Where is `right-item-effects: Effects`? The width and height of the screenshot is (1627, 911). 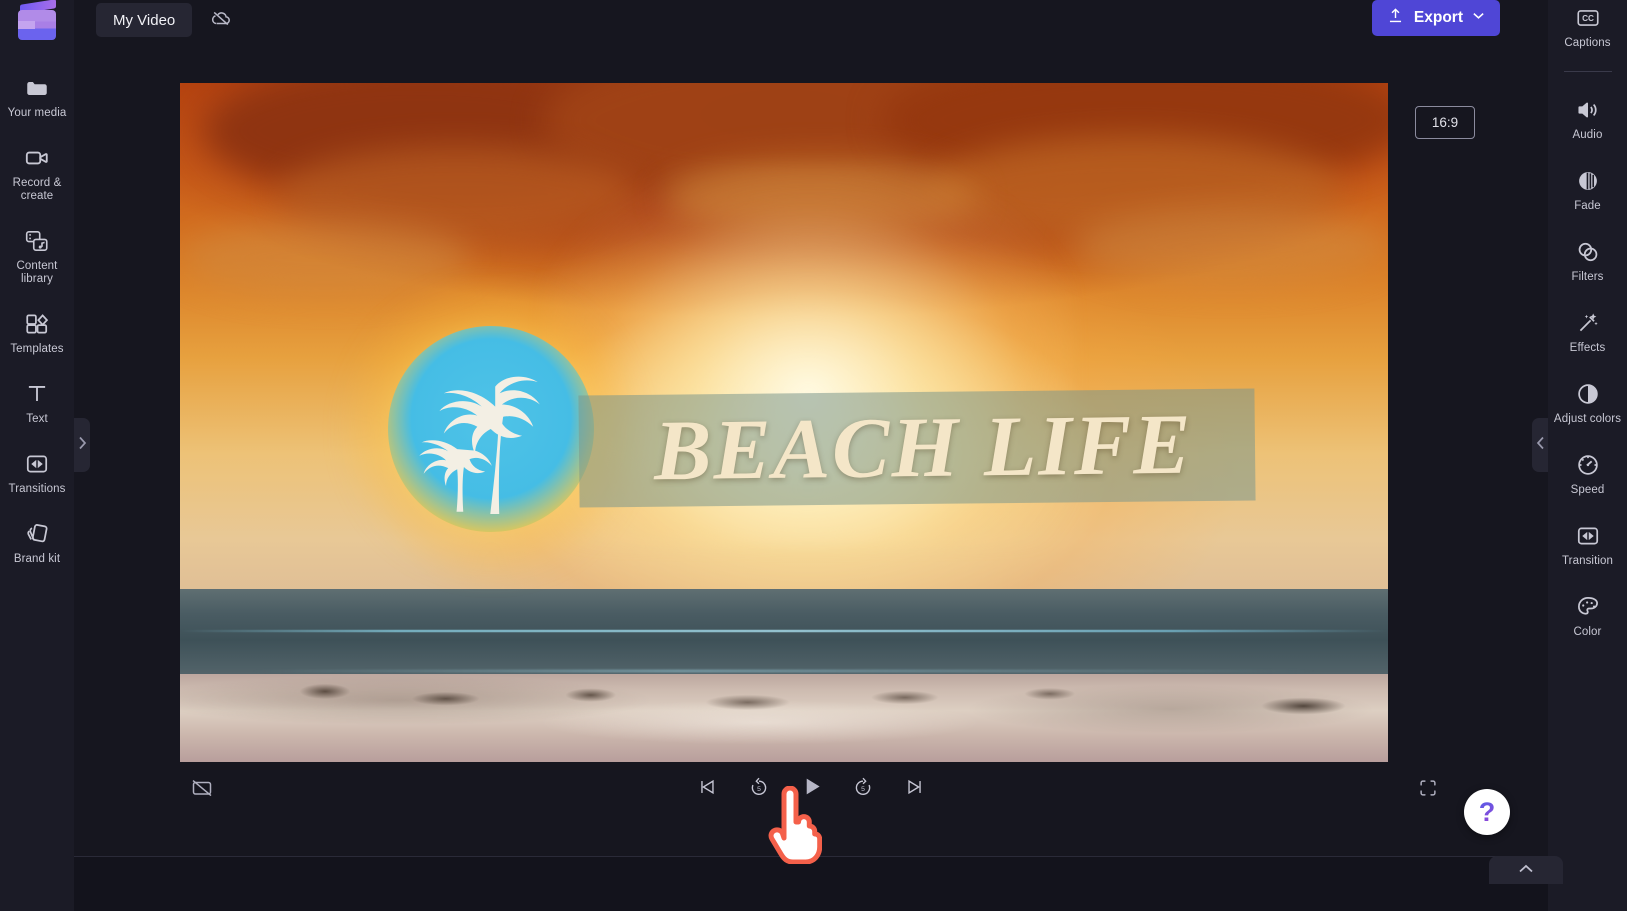 right-item-effects: Effects is located at coordinates (1587, 331).